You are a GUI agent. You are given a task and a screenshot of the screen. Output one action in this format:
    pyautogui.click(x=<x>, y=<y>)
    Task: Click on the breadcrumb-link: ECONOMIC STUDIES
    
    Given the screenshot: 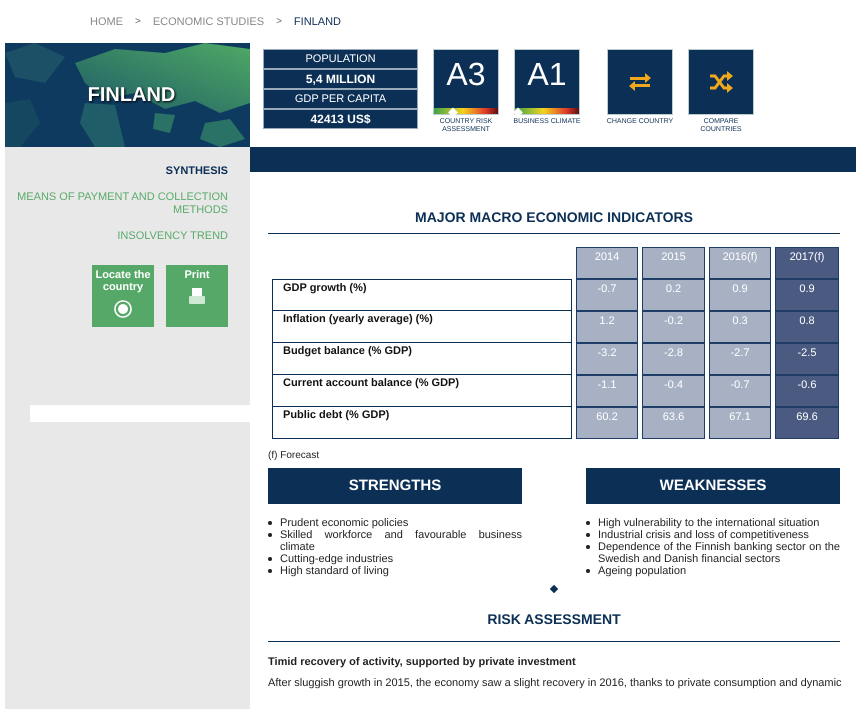 What is the action you would take?
    pyautogui.click(x=208, y=22)
    